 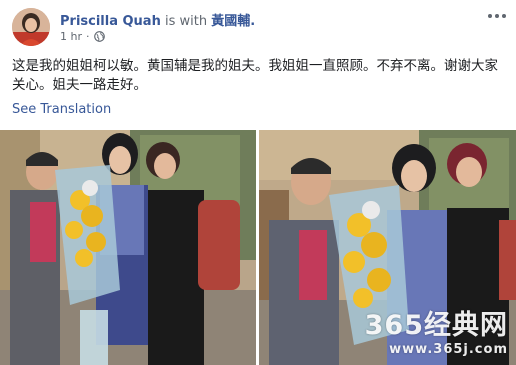 I want to click on post-meta: 1 hr ·, so click(x=82, y=36).